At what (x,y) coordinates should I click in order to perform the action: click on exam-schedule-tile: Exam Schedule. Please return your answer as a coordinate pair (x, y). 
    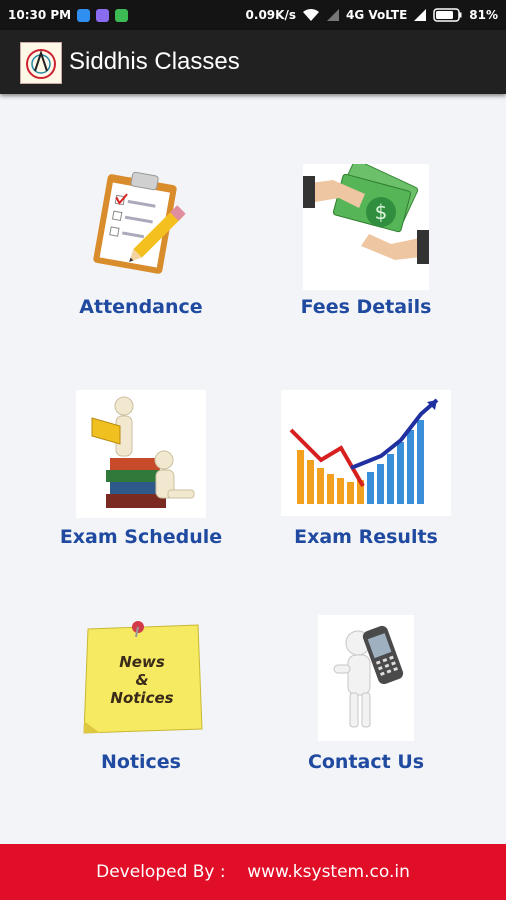
    Looking at the image, I should click on (141, 475).